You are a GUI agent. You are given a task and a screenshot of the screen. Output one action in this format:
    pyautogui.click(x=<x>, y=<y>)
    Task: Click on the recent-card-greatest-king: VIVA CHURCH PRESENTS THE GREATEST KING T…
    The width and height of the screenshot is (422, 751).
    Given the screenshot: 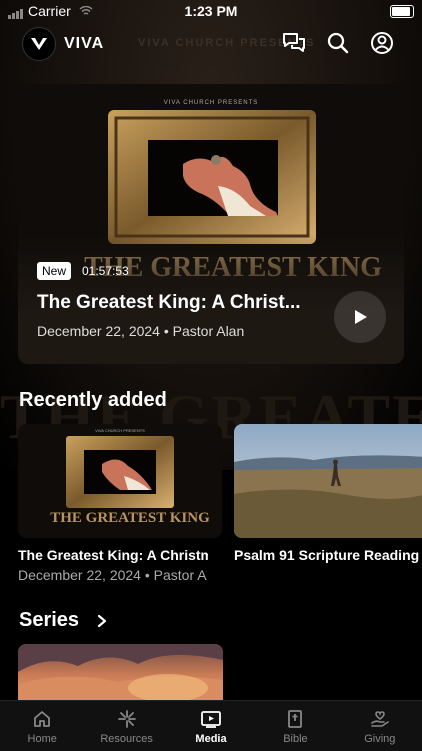 What is the action you would take?
    pyautogui.click(x=120, y=503)
    